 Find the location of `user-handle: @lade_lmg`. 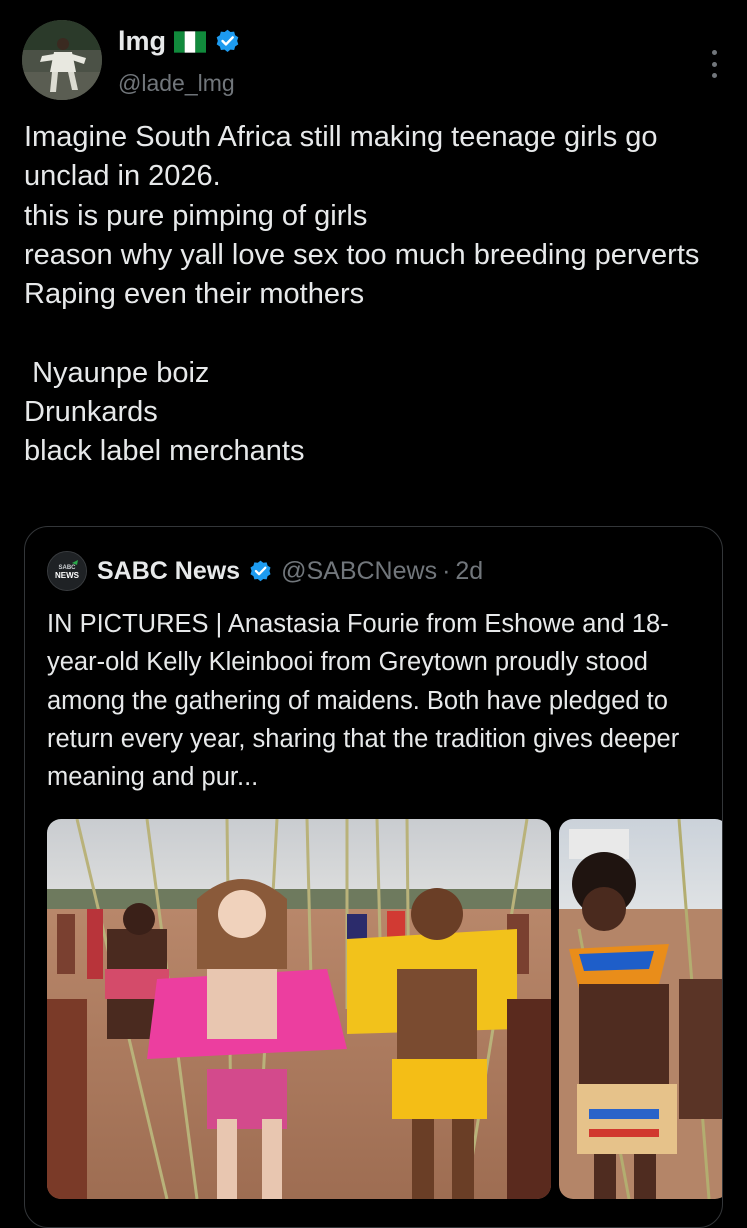

user-handle: @lade_lmg is located at coordinates (176, 83).